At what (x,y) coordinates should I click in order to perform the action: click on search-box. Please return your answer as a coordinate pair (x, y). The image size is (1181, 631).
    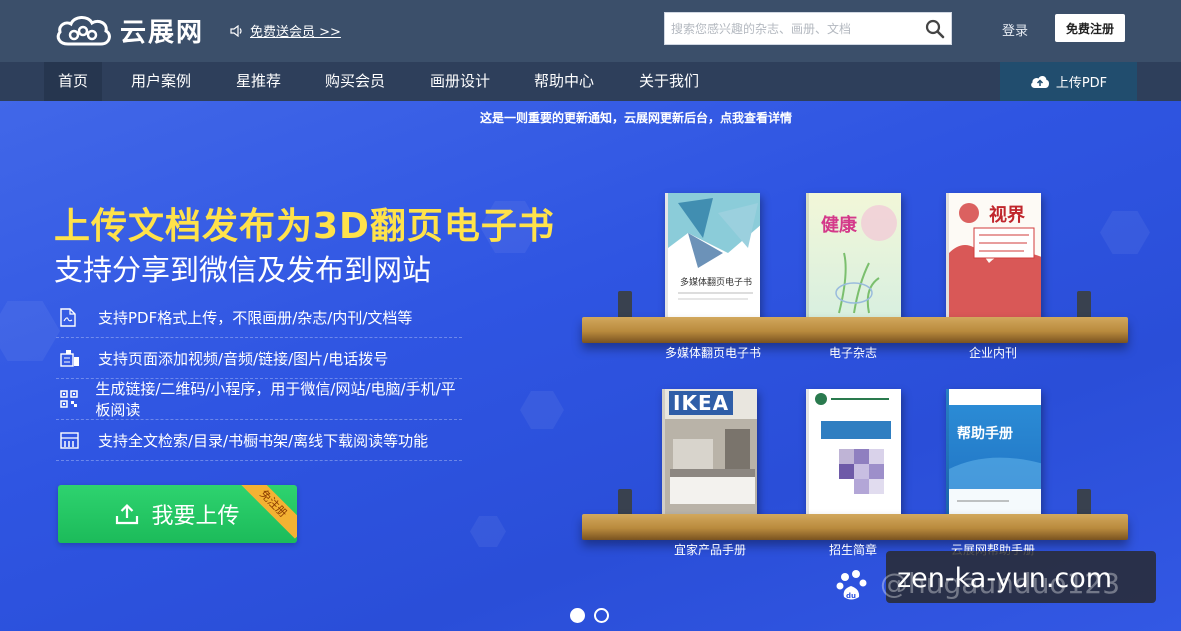
    Looking at the image, I should click on (808, 28).